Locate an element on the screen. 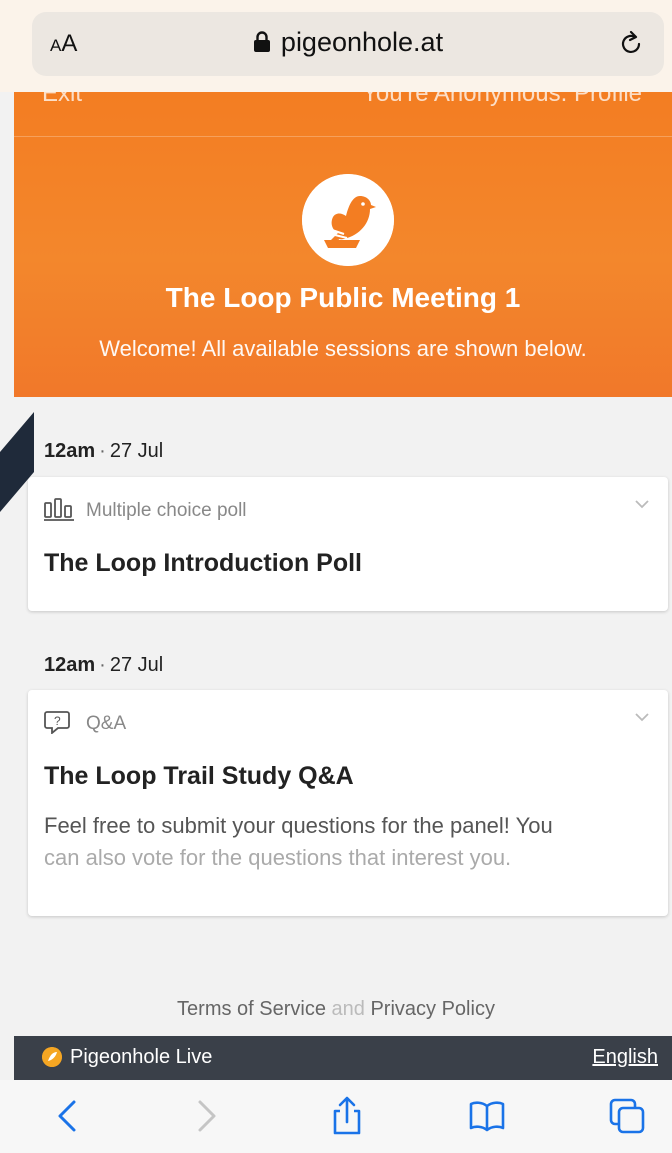 Image resolution: width=672 pixels, height=1153 pixels. session-title: The Loop Introduction Poll is located at coordinates (203, 563).